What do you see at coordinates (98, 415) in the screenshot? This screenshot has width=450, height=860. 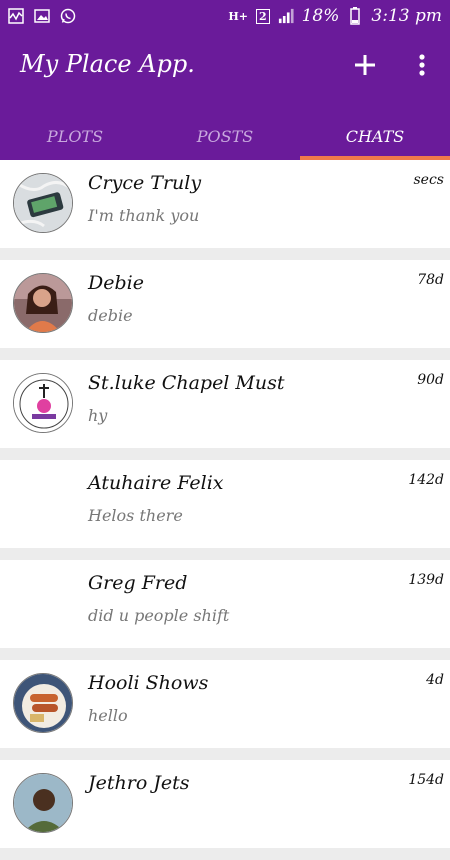 I see `last-message: hy` at bounding box center [98, 415].